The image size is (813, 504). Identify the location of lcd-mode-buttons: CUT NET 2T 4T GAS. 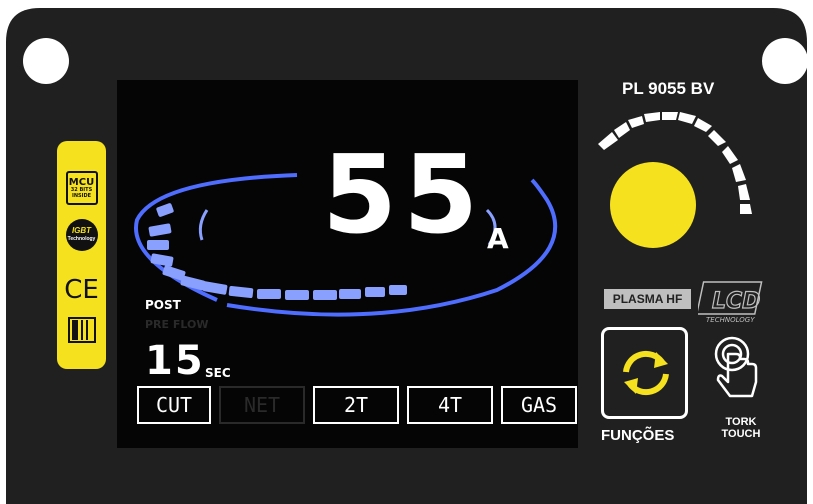
(357, 407).